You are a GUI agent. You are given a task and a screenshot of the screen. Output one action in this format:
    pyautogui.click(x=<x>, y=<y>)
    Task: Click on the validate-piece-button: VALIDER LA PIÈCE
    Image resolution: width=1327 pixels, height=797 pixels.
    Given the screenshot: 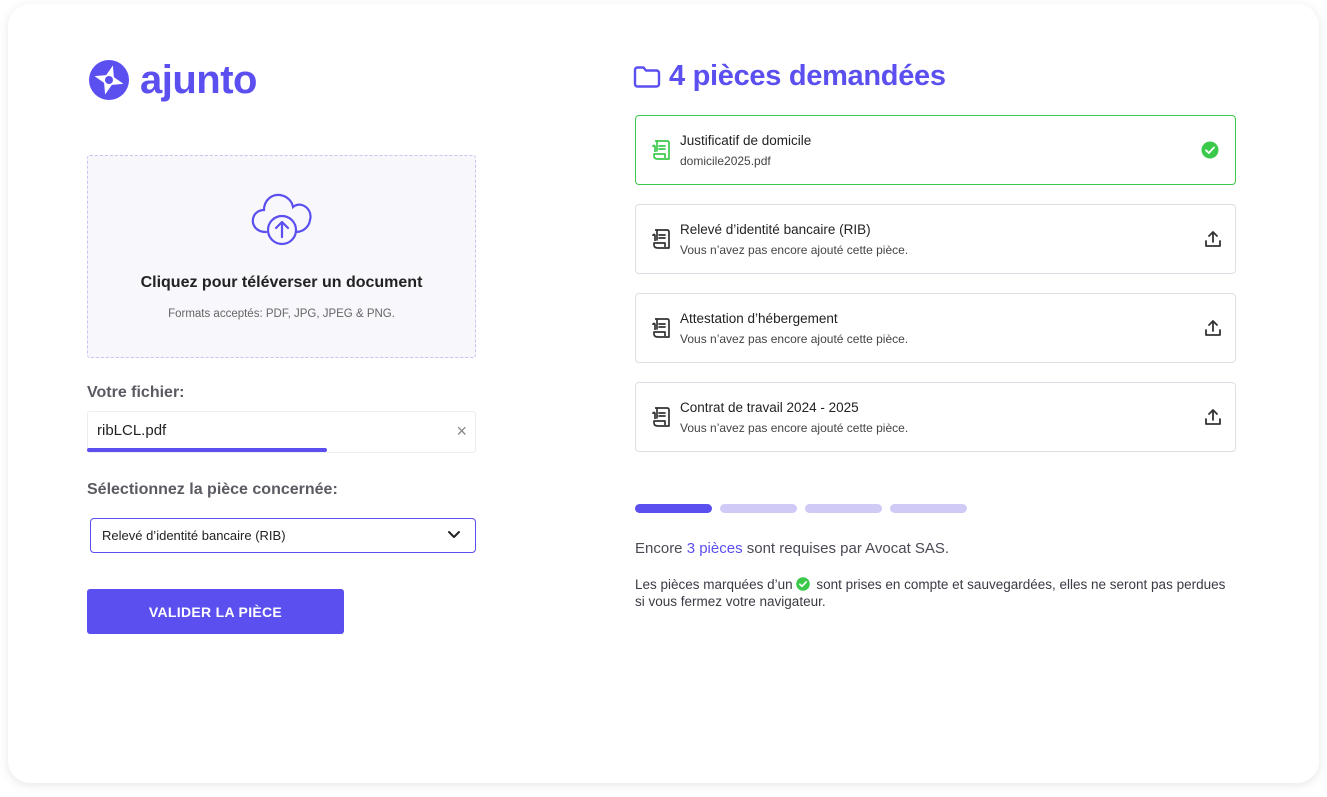 What is the action you would take?
    pyautogui.click(x=215, y=611)
    